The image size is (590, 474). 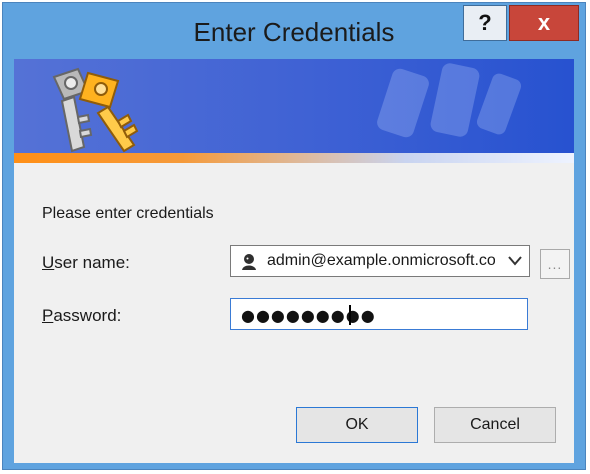 I want to click on username-value: admin@example.onmicrosoft.com, so click(x=381, y=261).